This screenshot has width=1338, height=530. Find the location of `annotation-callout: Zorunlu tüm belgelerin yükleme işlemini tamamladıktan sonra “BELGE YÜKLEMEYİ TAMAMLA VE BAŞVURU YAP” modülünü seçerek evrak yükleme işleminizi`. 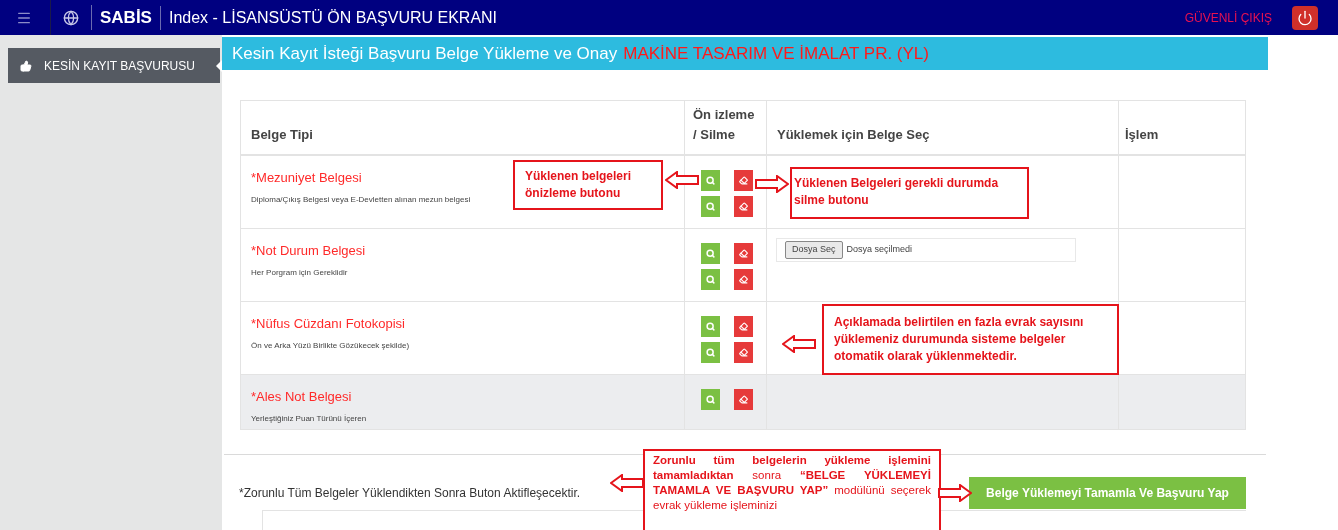

annotation-callout: Zorunlu tüm belgelerin yükleme işlemini tamamladıktan sonra “BELGE YÜKLEMEYİ TAMAMLA VE BAŞVURU YAP” modülünü seçerek evrak yükleme işleminizi is located at coordinates (792, 489).